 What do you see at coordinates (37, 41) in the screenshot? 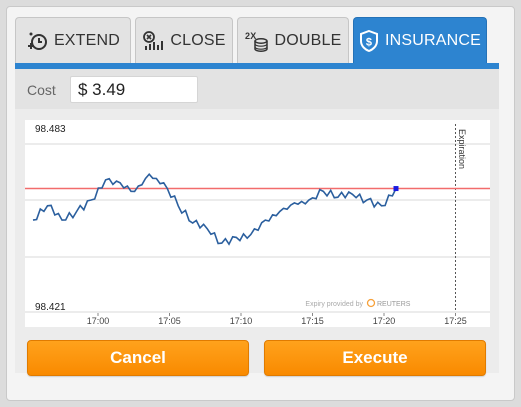
I see `clock-plus-icon` at bounding box center [37, 41].